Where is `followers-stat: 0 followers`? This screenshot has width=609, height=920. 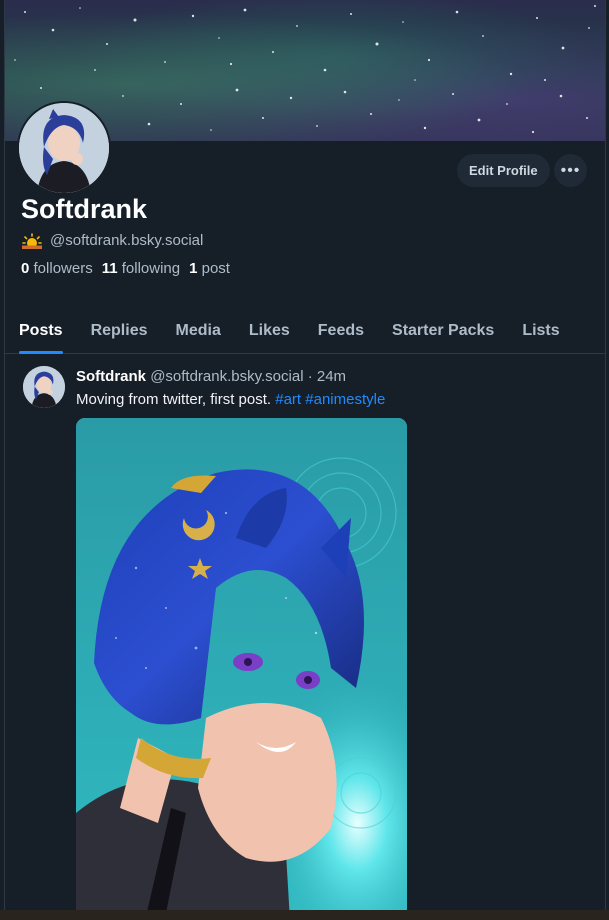
followers-stat: 0 followers is located at coordinates (57, 268).